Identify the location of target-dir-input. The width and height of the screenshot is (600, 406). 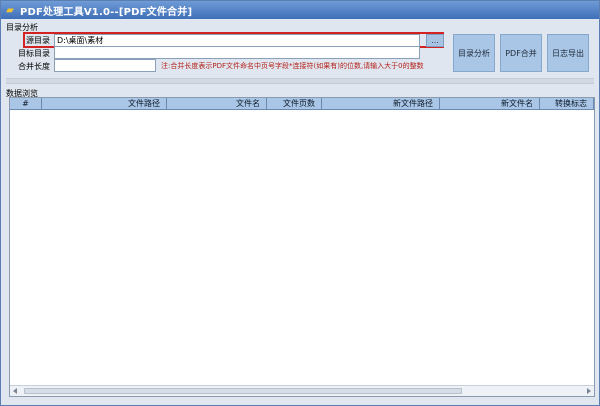
(237, 52).